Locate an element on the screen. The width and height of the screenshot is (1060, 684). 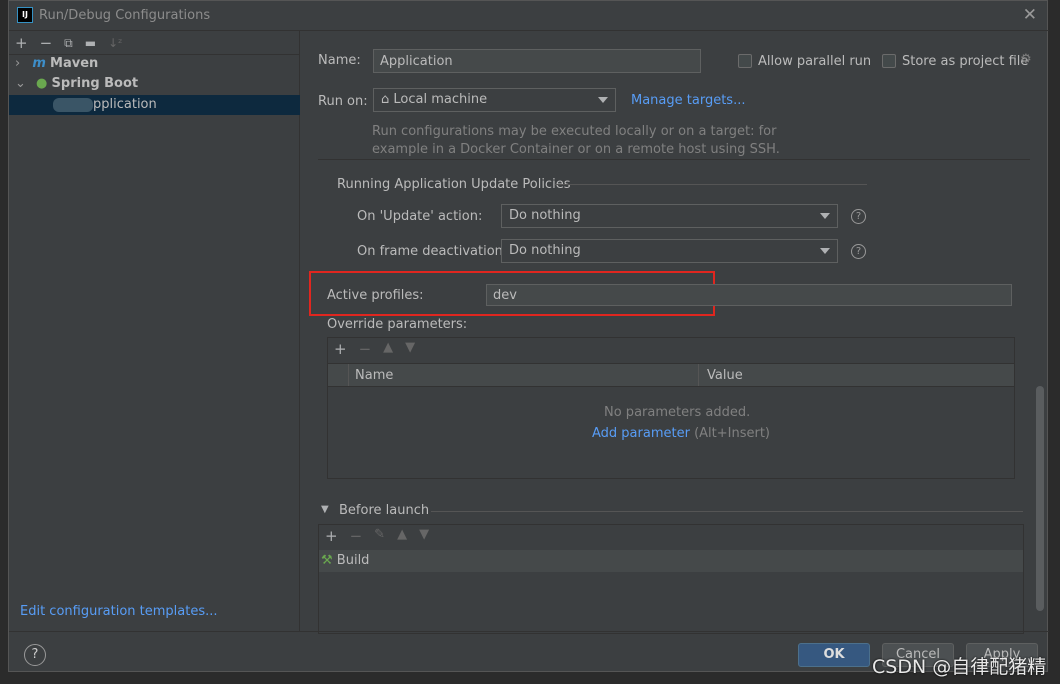
override-label: Override parameters: is located at coordinates (397, 324).